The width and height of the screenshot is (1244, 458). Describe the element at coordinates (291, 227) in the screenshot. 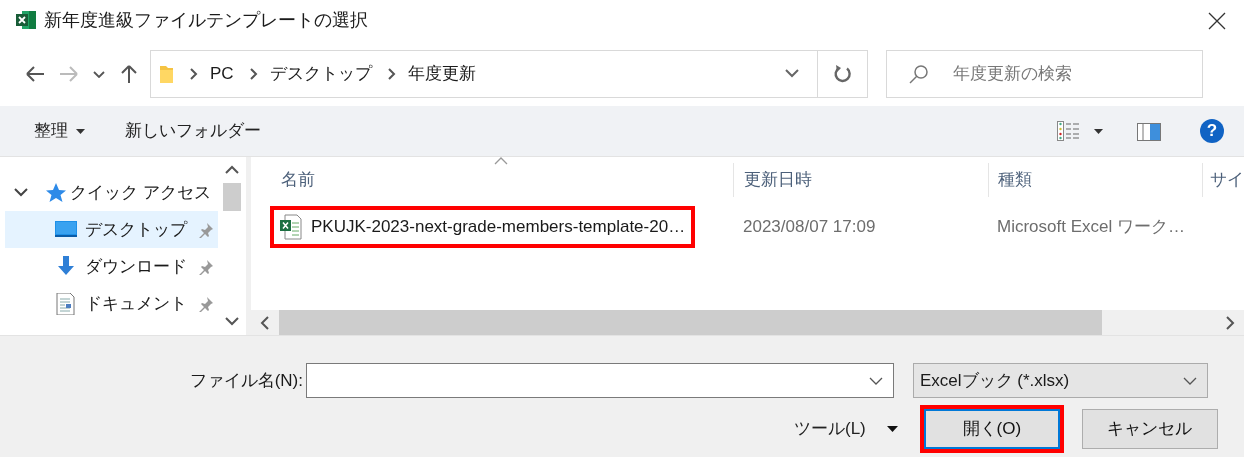

I see `excel-file-icon` at that location.